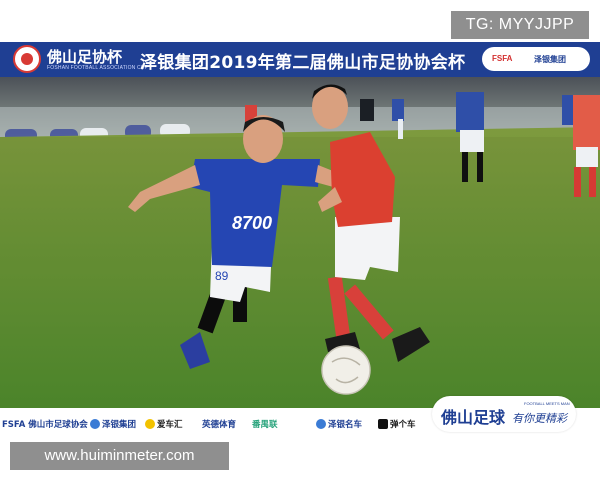  I want to click on sponsor-zeyin-logo: 泽银集团, so click(550, 59).